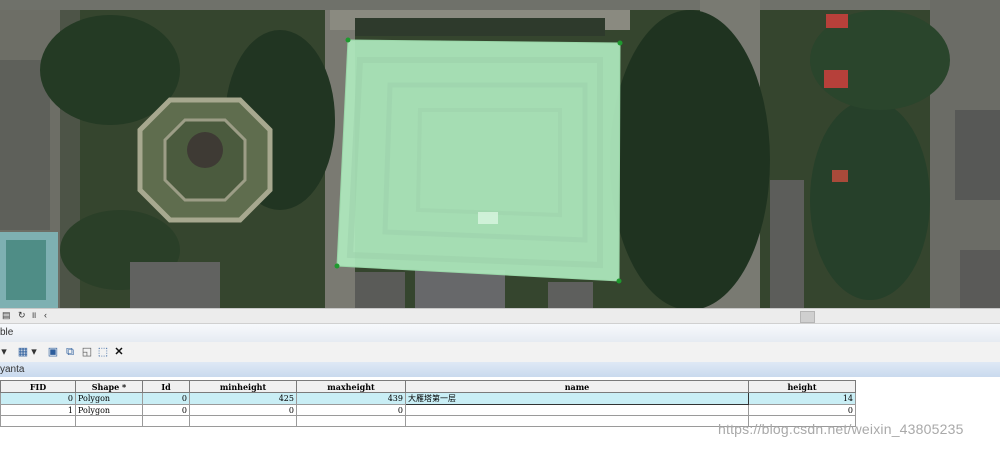 Image resolution: width=1000 pixels, height=450 pixels. Describe the element at coordinates (577, 410) in the screenshot. I see `cell-name` at that location.